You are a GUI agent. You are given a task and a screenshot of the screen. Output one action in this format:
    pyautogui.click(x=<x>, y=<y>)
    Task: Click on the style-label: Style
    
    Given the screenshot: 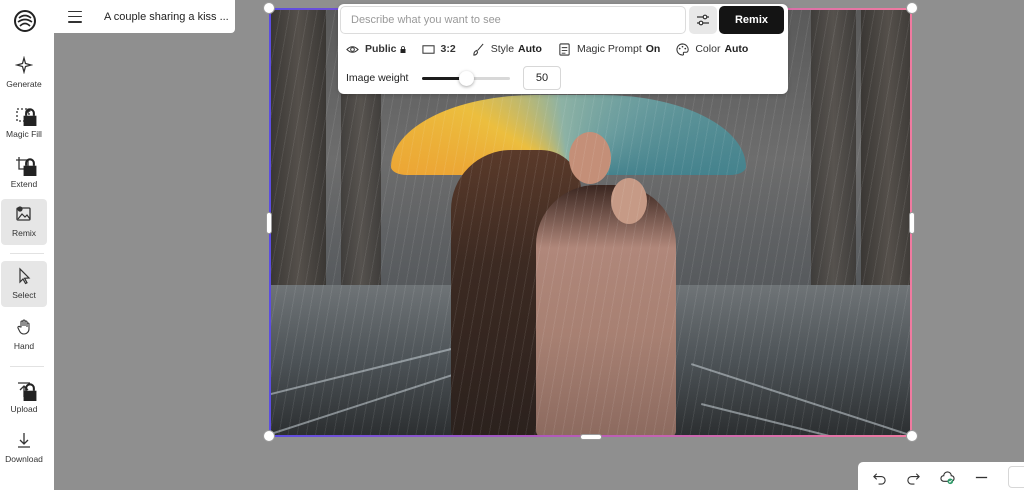 What is the action you would take?
    pyautogui.click(x=502, y=49)
    